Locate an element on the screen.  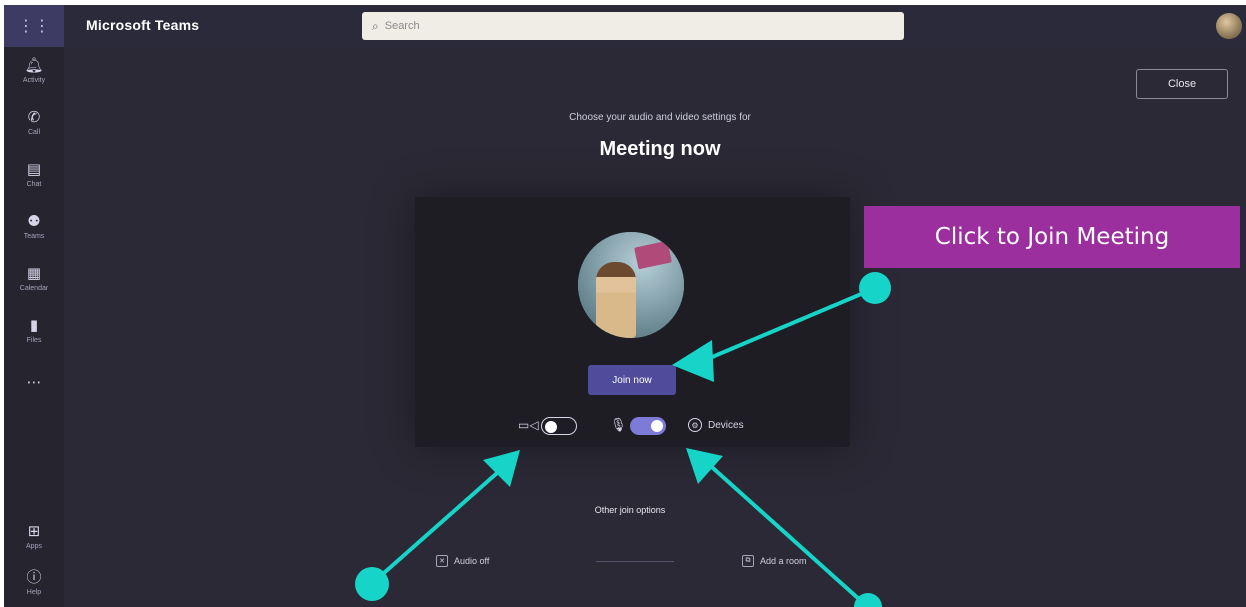
rail-label: Files is located at coordinates (34, 340).